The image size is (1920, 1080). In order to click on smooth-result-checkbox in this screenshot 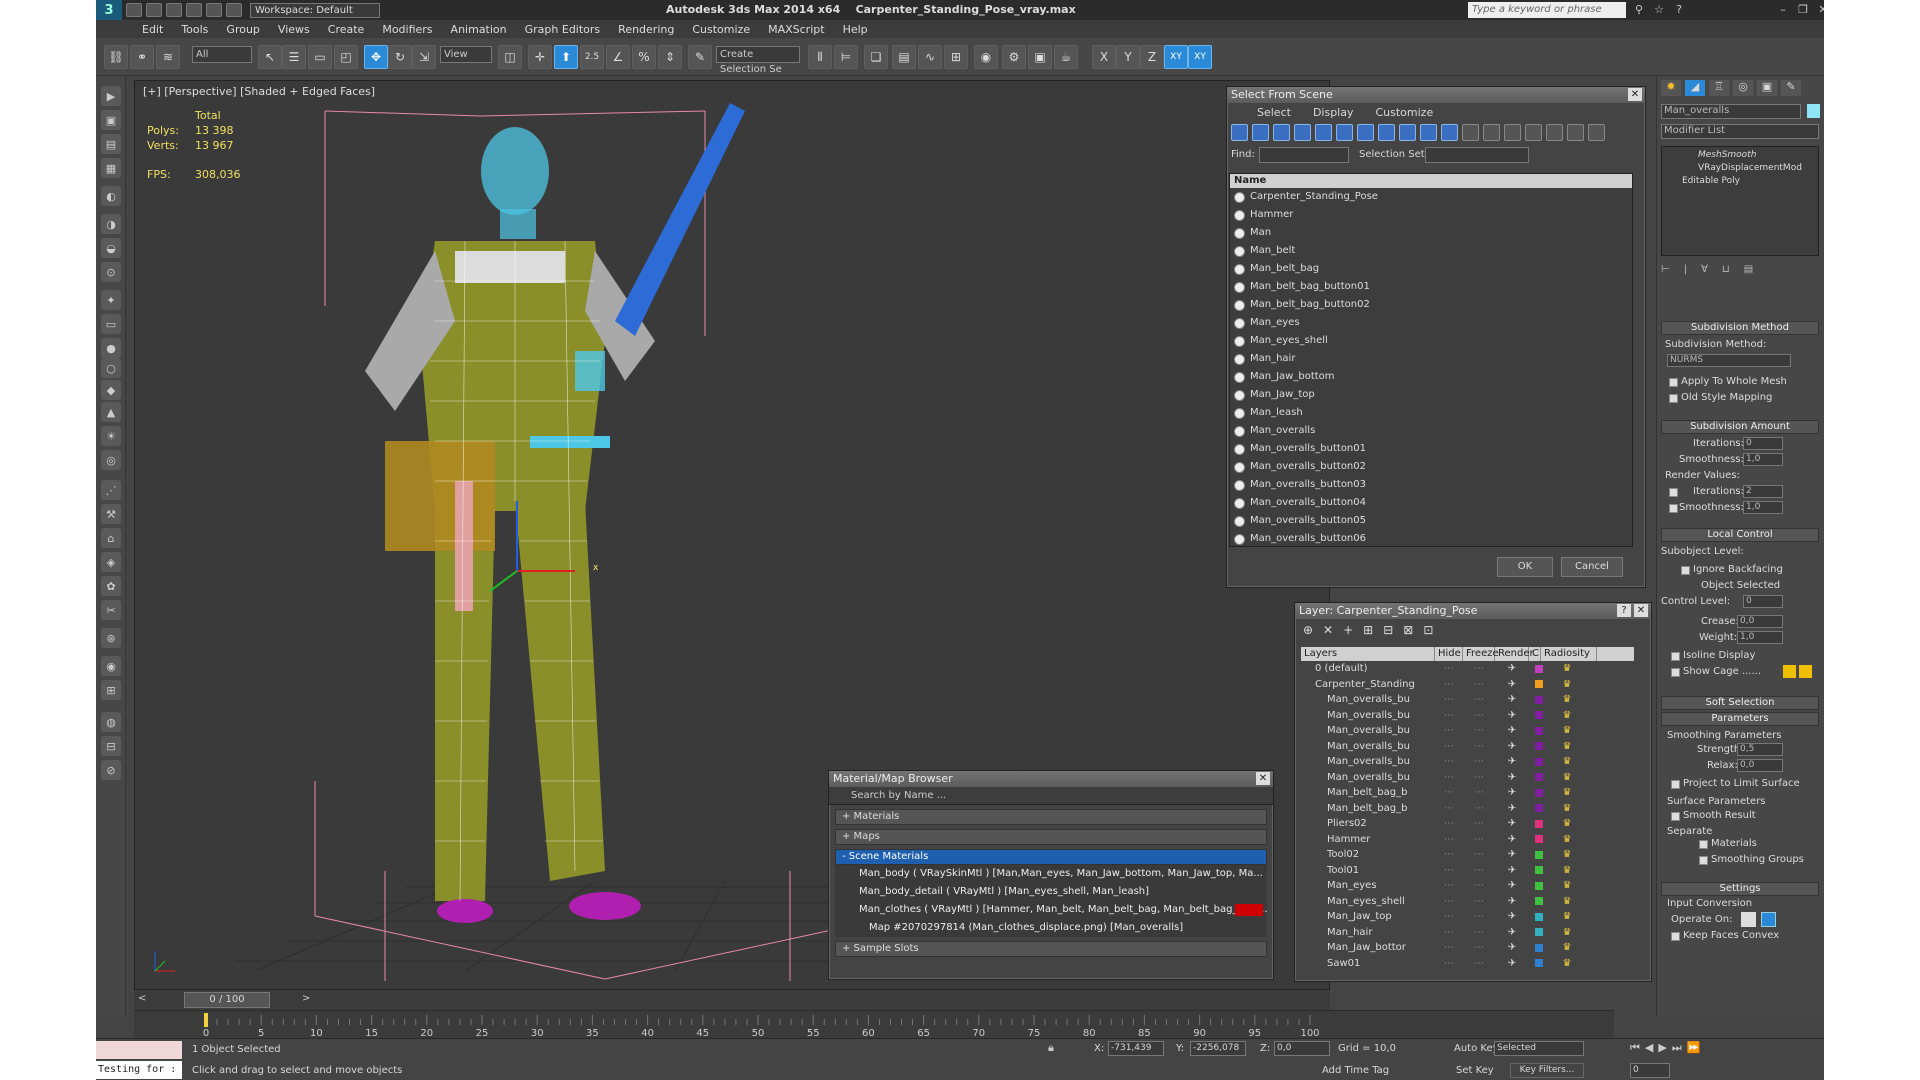, I will do `click(1675, 816)`.